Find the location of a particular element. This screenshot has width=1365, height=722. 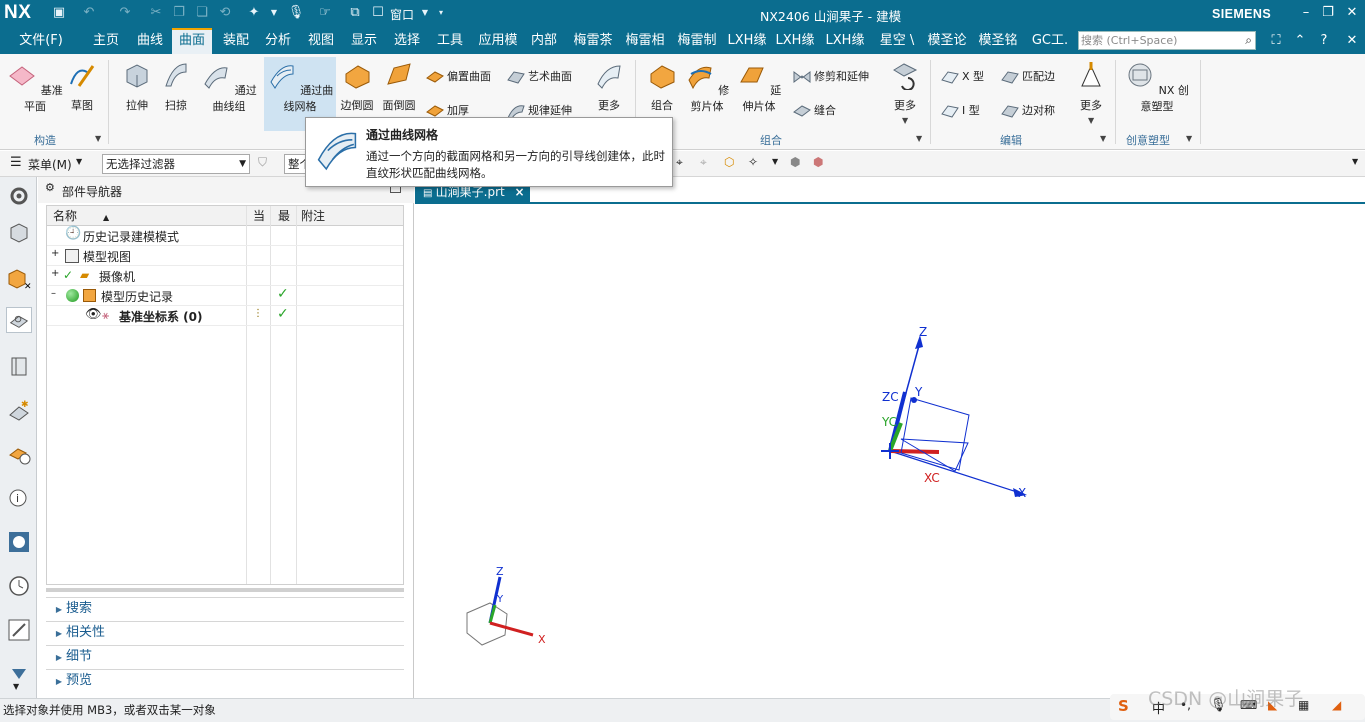

switch-window-icon: ⧉ is located at coordinates (355, 13).